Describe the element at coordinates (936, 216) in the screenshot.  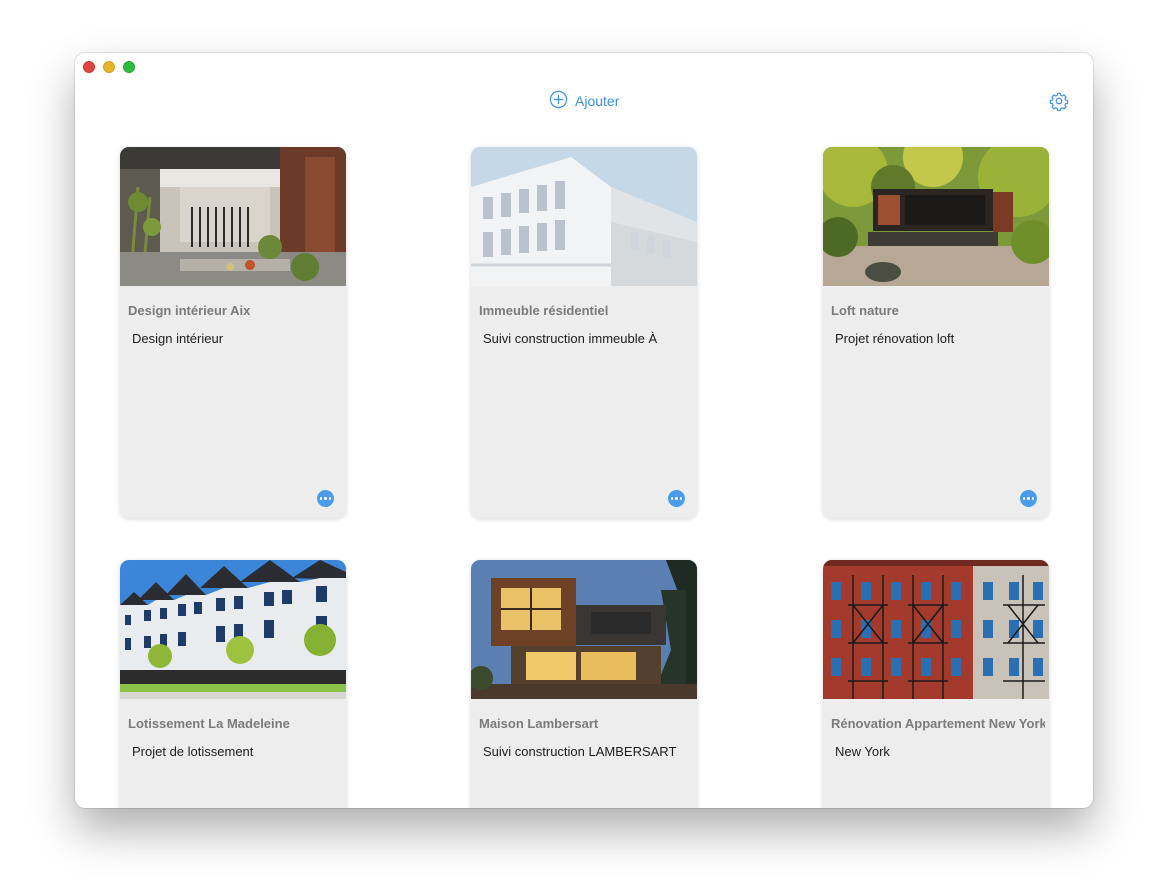
I see `forest-loft-photo` at that location.